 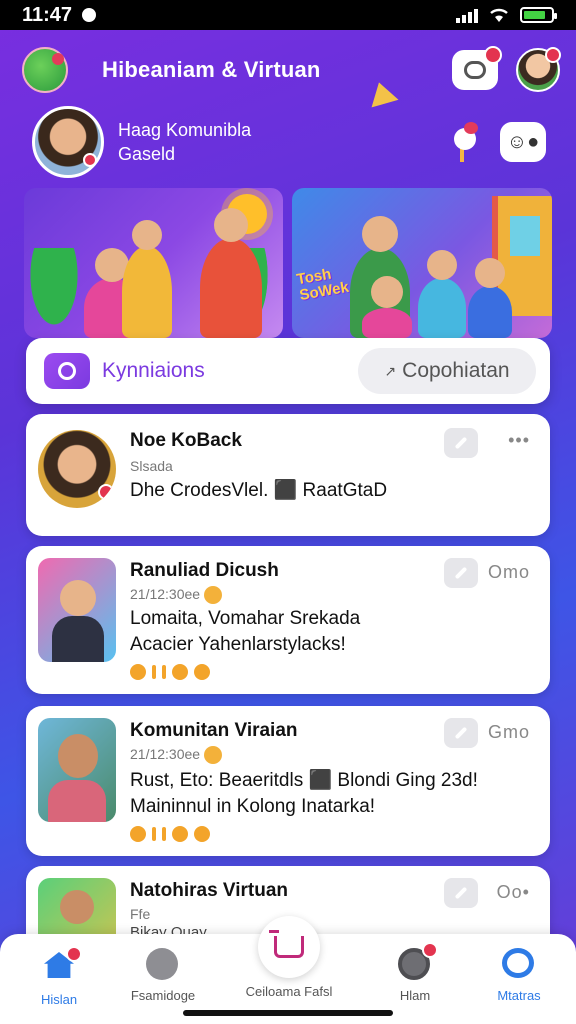 I want to click on status-time-group: 11:47, so click(x=59, y=15).